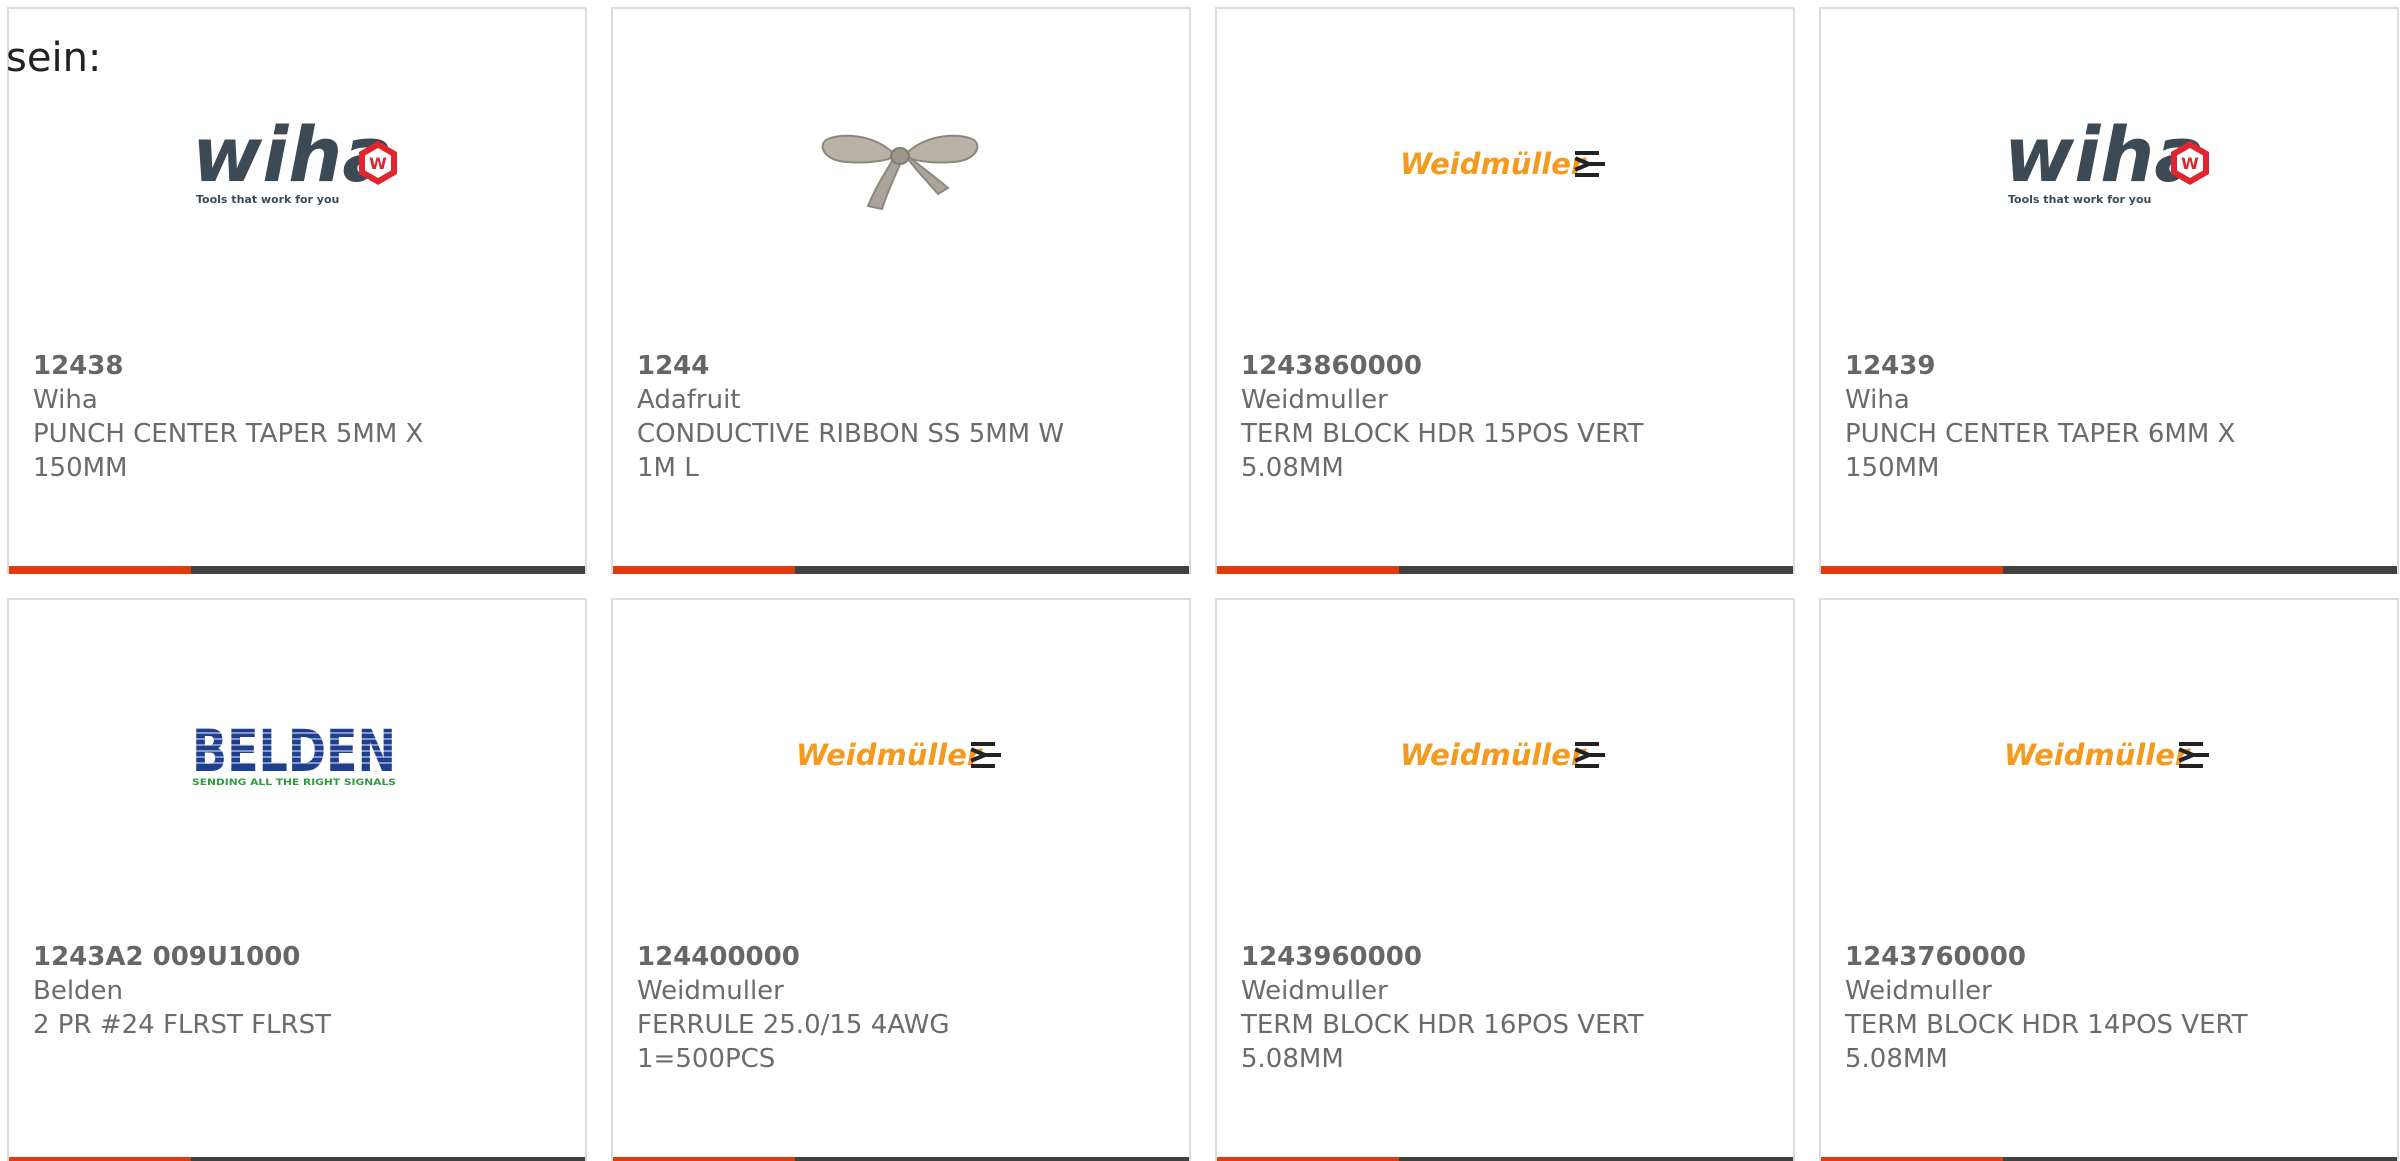  I want to click on part-number: 1243760000, so click(2109, 957).